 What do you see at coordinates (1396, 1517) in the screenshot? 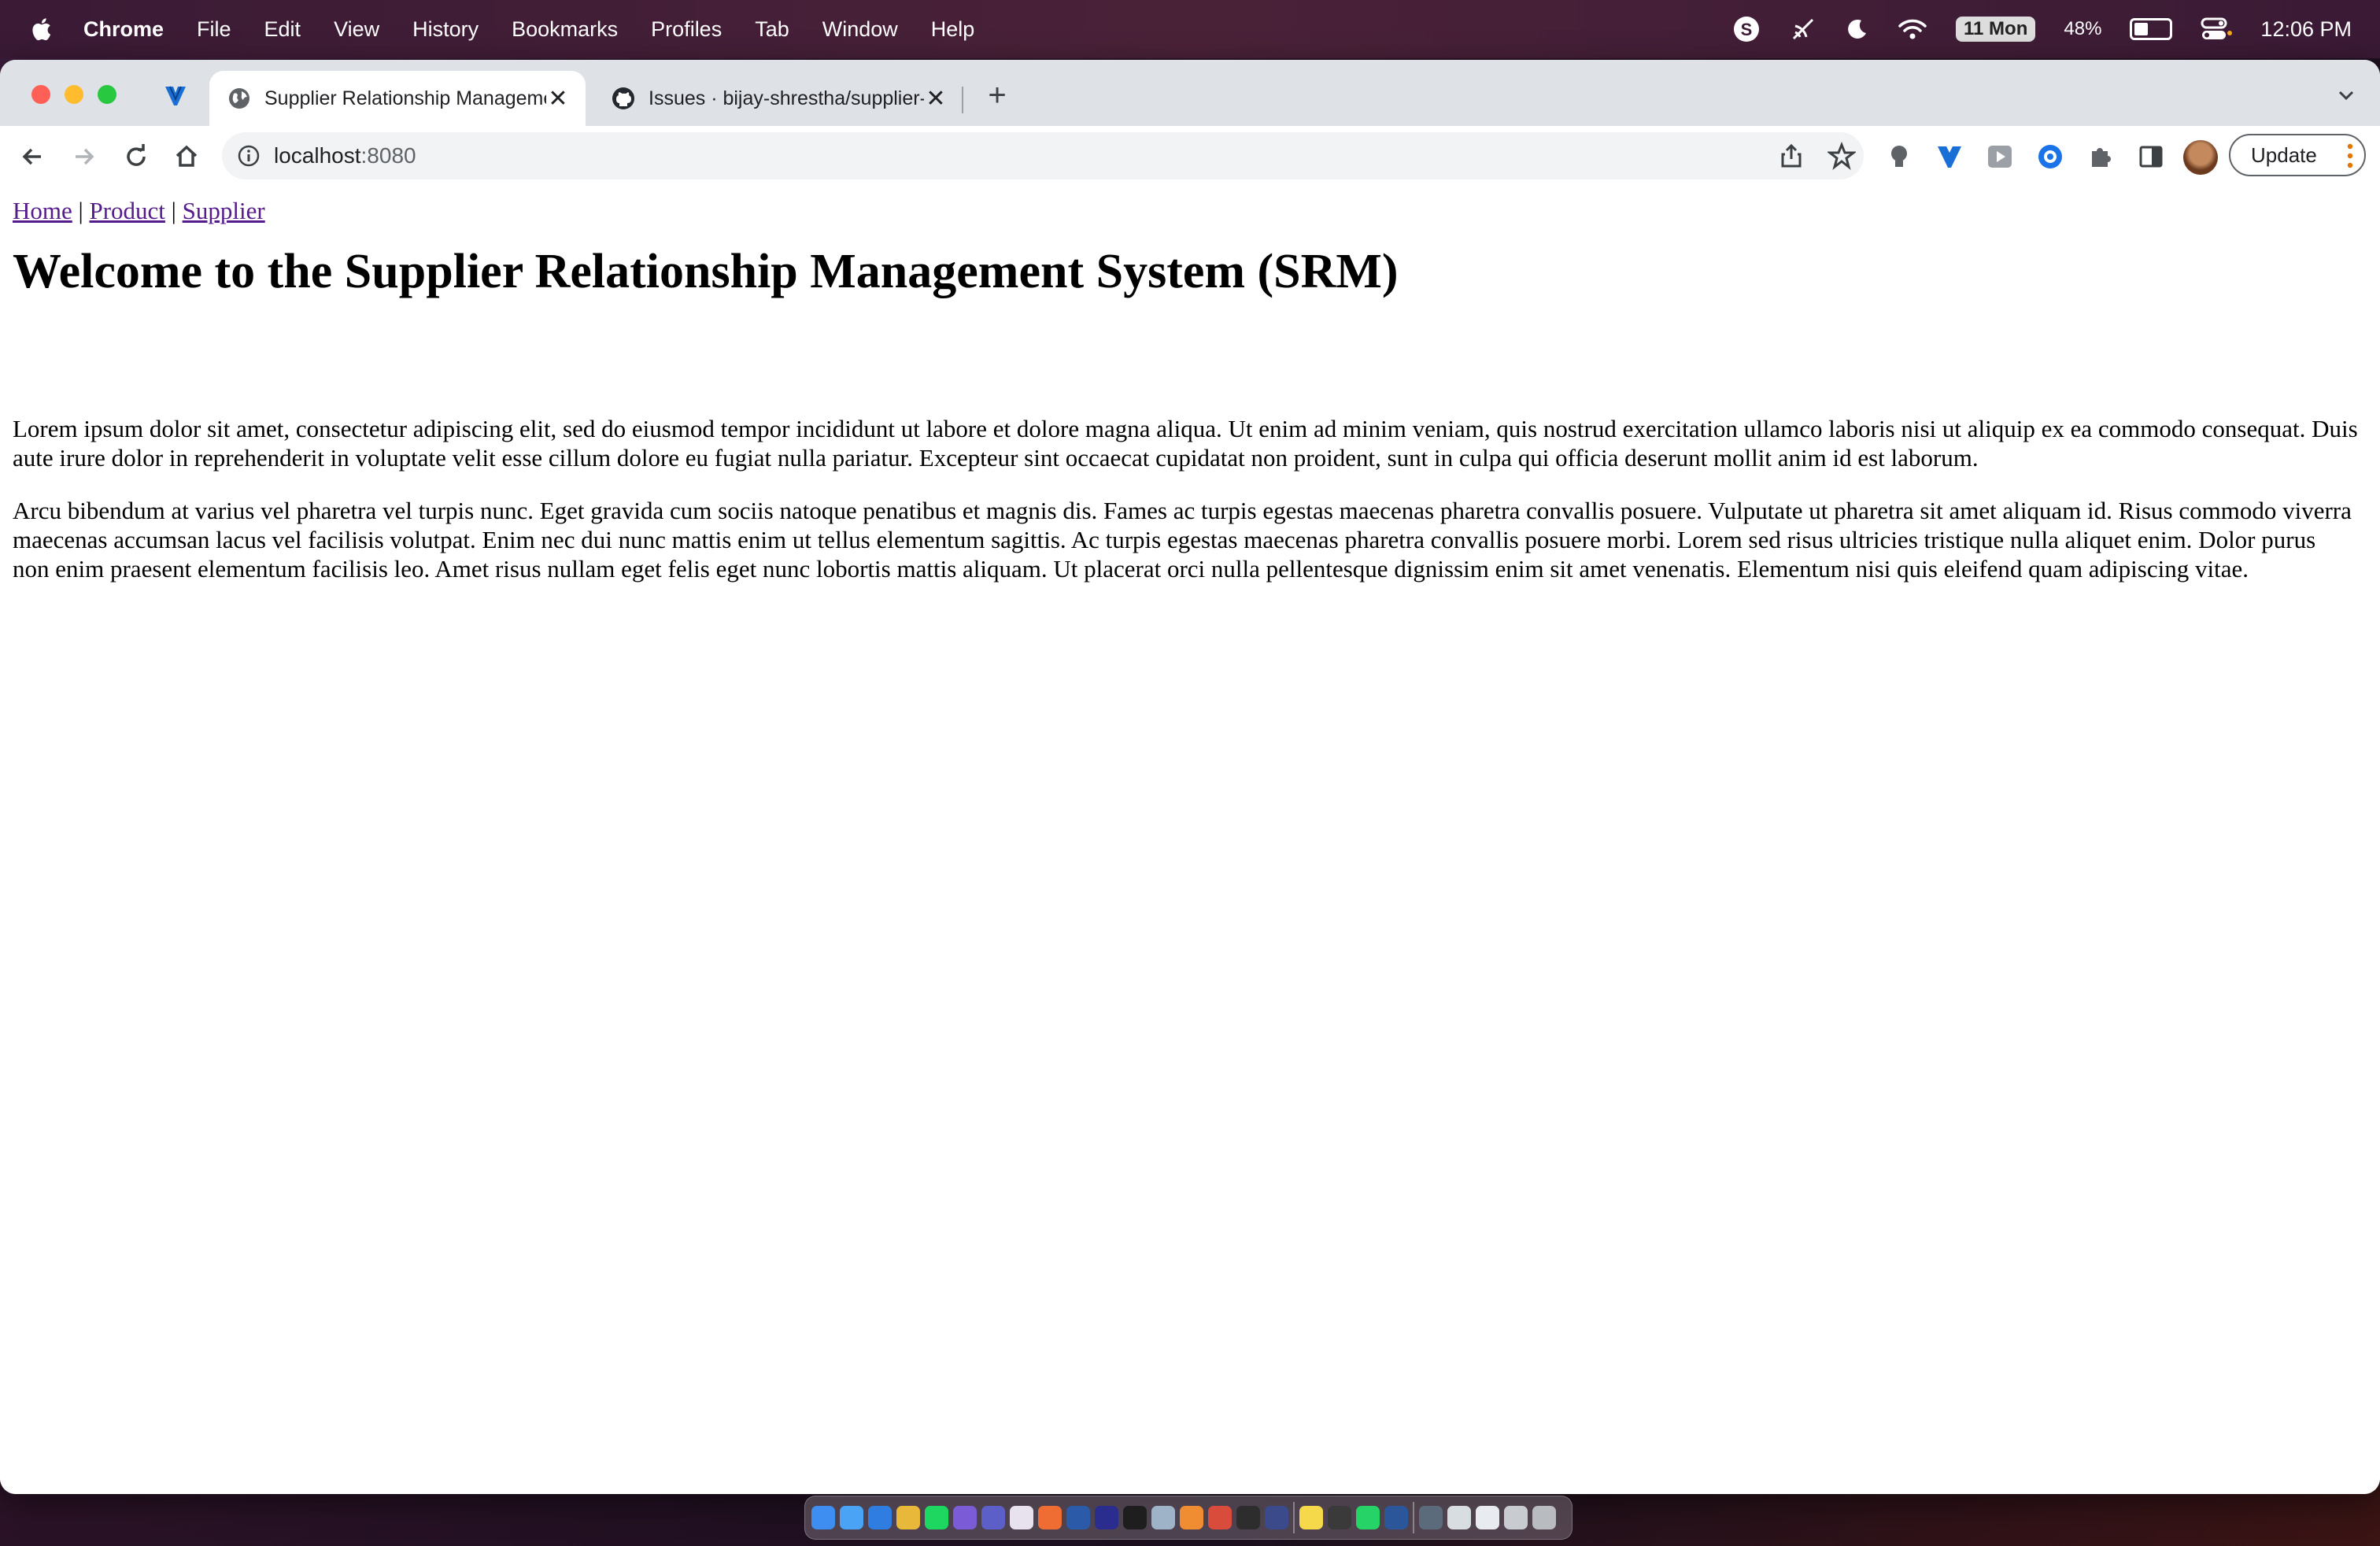
I see `dock-word-icon` at bounding box center [1396, 1517].